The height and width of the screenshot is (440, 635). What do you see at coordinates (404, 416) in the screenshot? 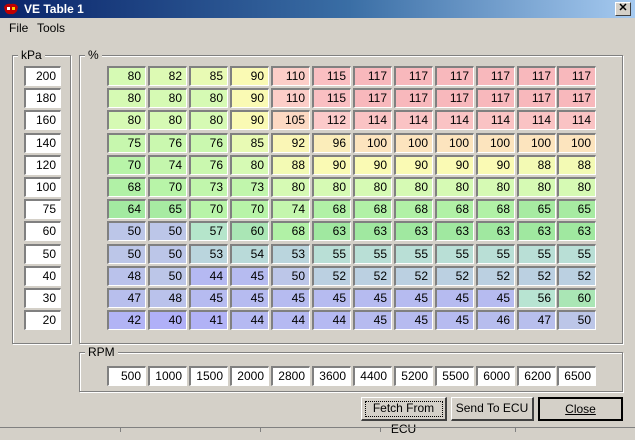
I see `fetch-from-ecu-button: Fetch From ECU` at bounding box center [404, 416].